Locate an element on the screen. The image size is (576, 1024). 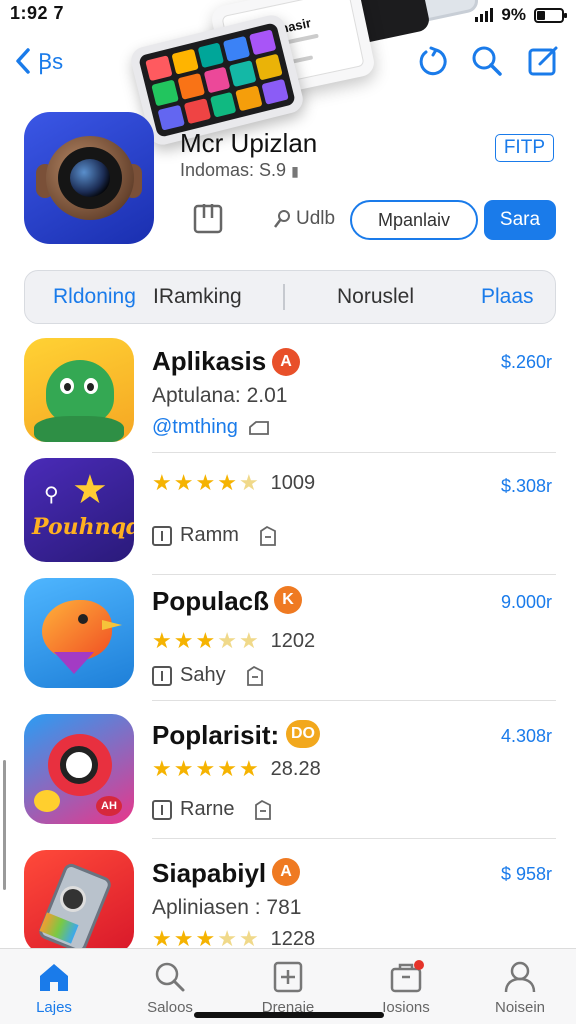
status-bar: 1:92 7 9% is located at coordinates (288, 15).